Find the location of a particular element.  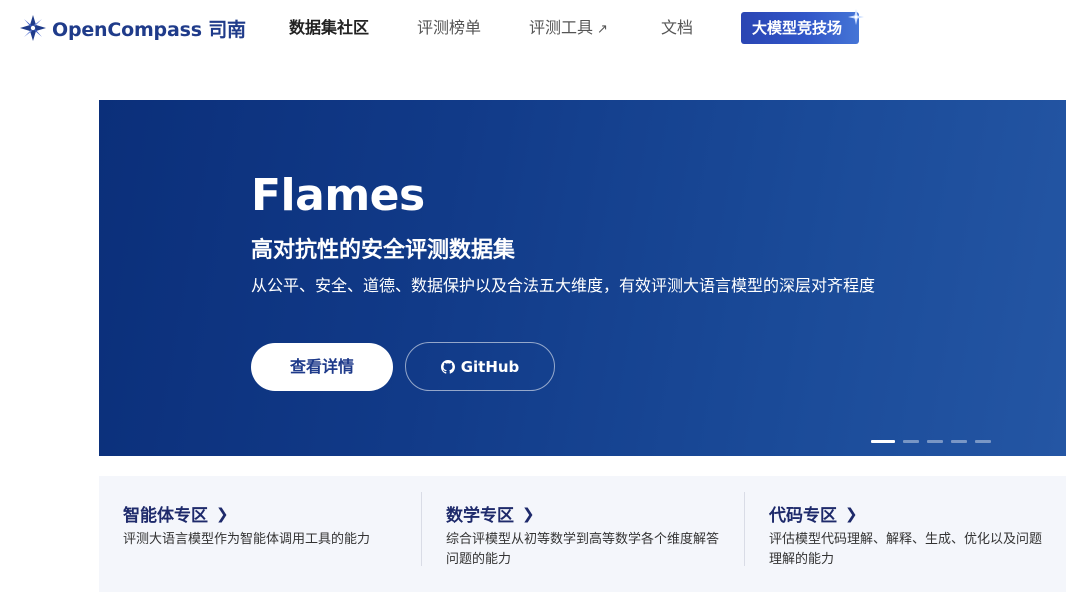

github-label: GitHub is located at coordinates (490, 366).